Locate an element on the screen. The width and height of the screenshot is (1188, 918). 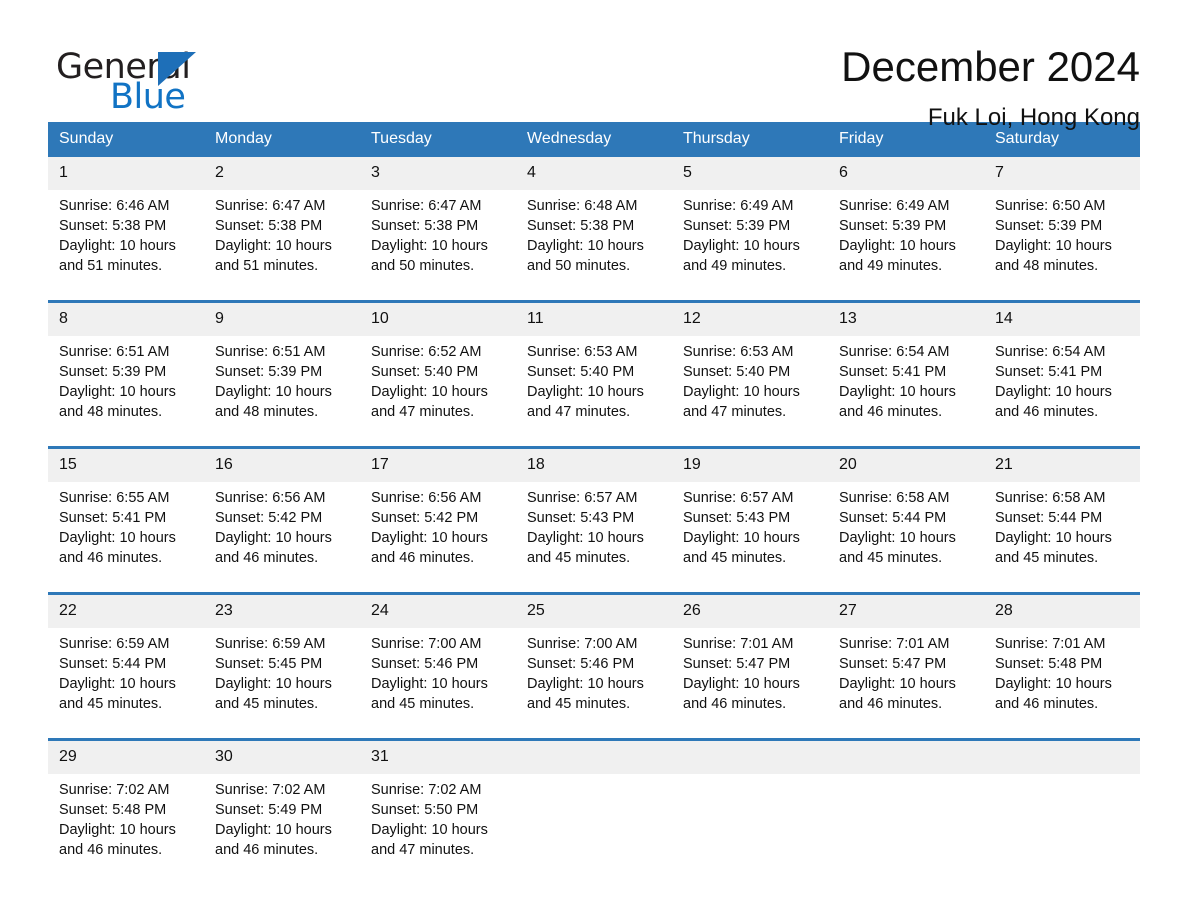
day-number: 13 is located at coordinates (906, 318).